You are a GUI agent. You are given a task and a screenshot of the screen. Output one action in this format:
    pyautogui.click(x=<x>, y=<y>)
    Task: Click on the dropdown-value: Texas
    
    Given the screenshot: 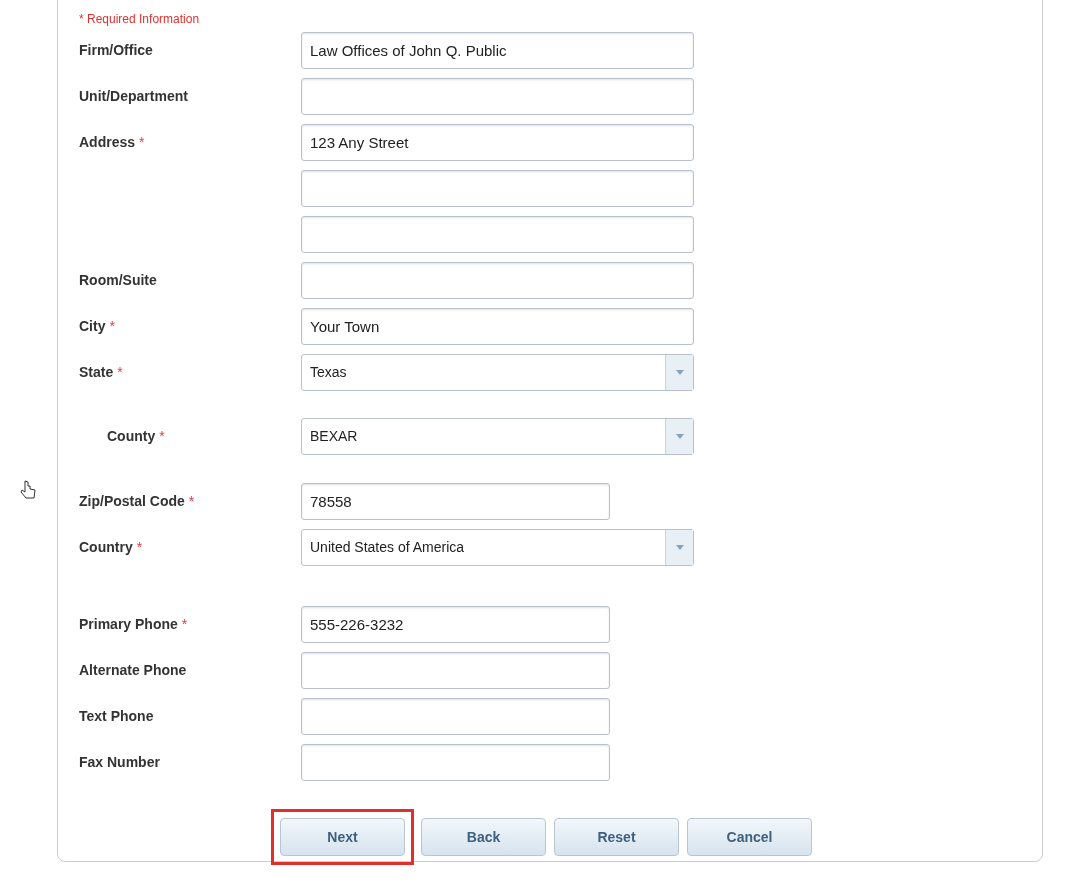 What is the action you would take?
    pyautogui.click(x=328, y=372)
    